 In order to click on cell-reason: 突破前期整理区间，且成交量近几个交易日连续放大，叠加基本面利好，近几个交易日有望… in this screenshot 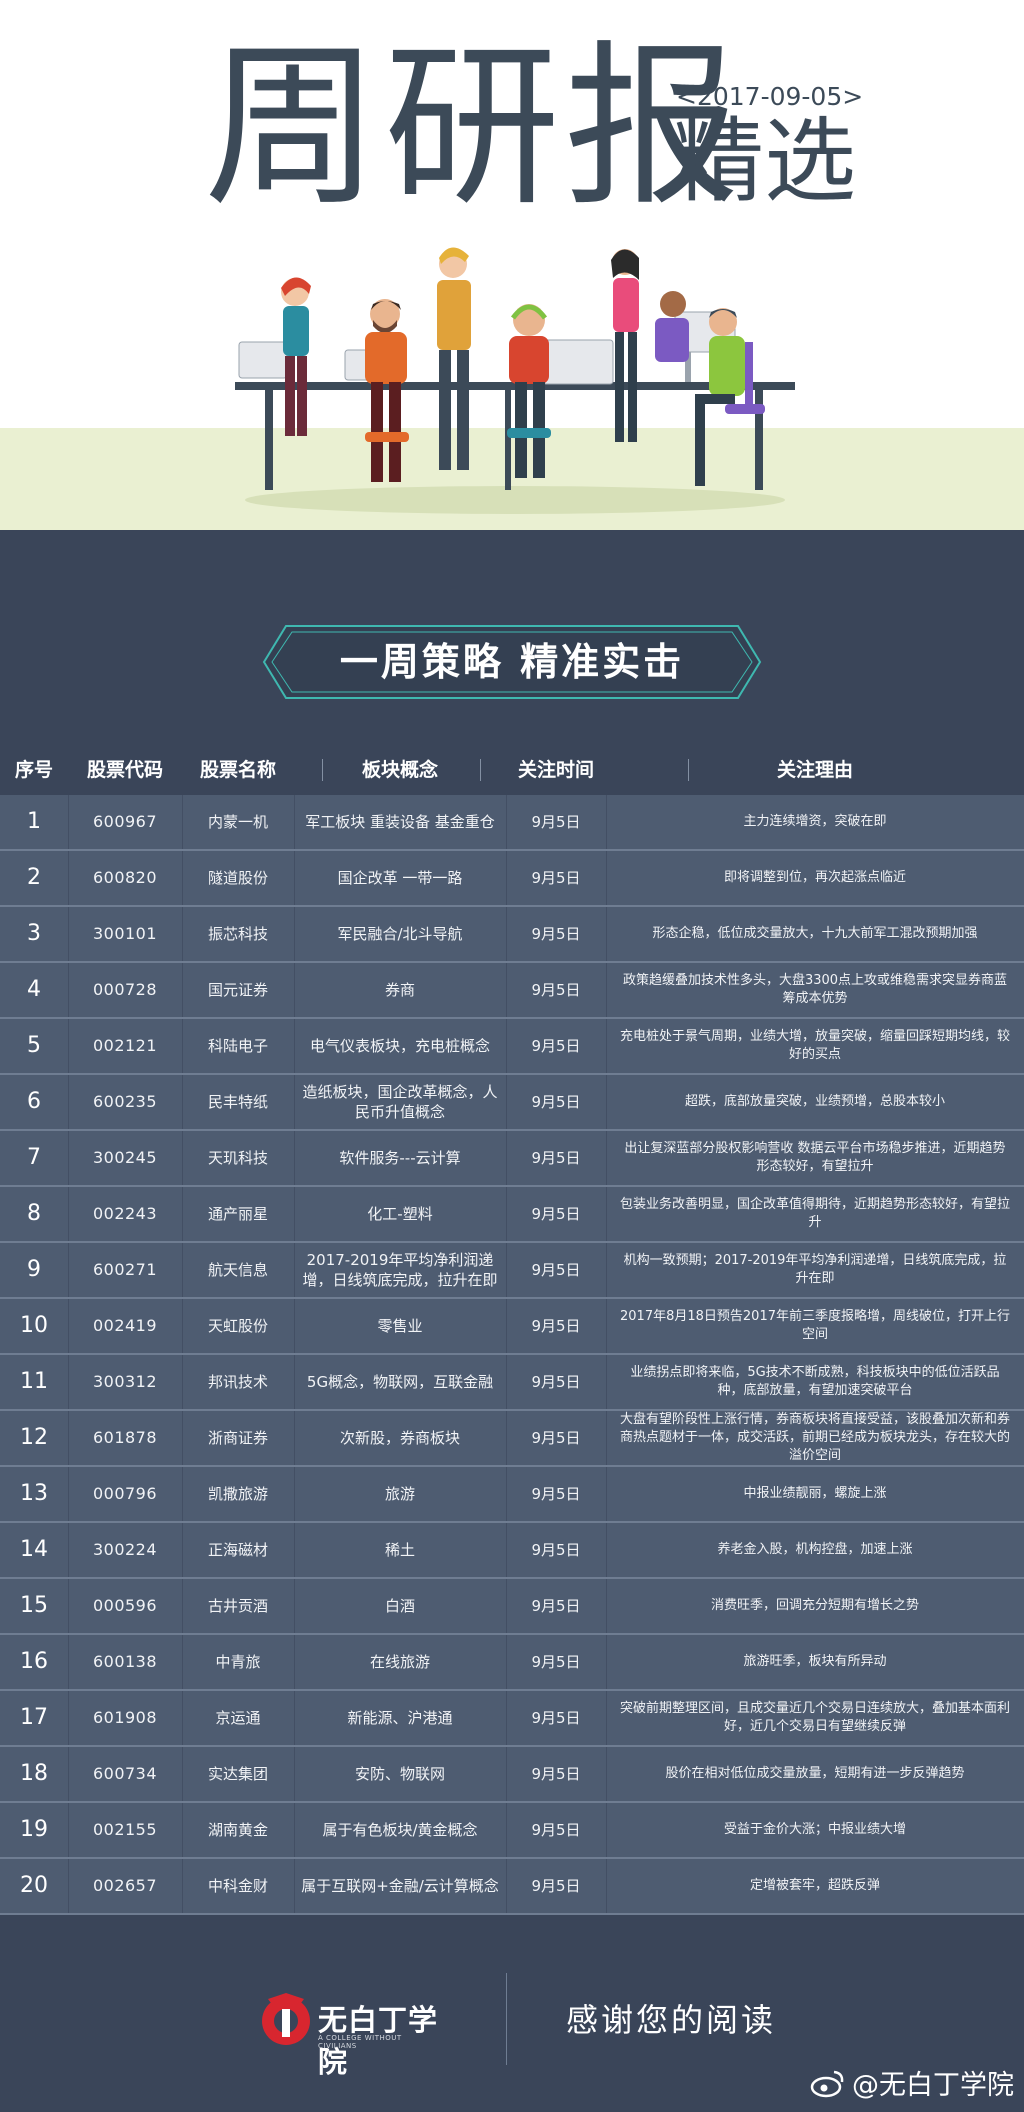, I will do `click(814, 1717)`.